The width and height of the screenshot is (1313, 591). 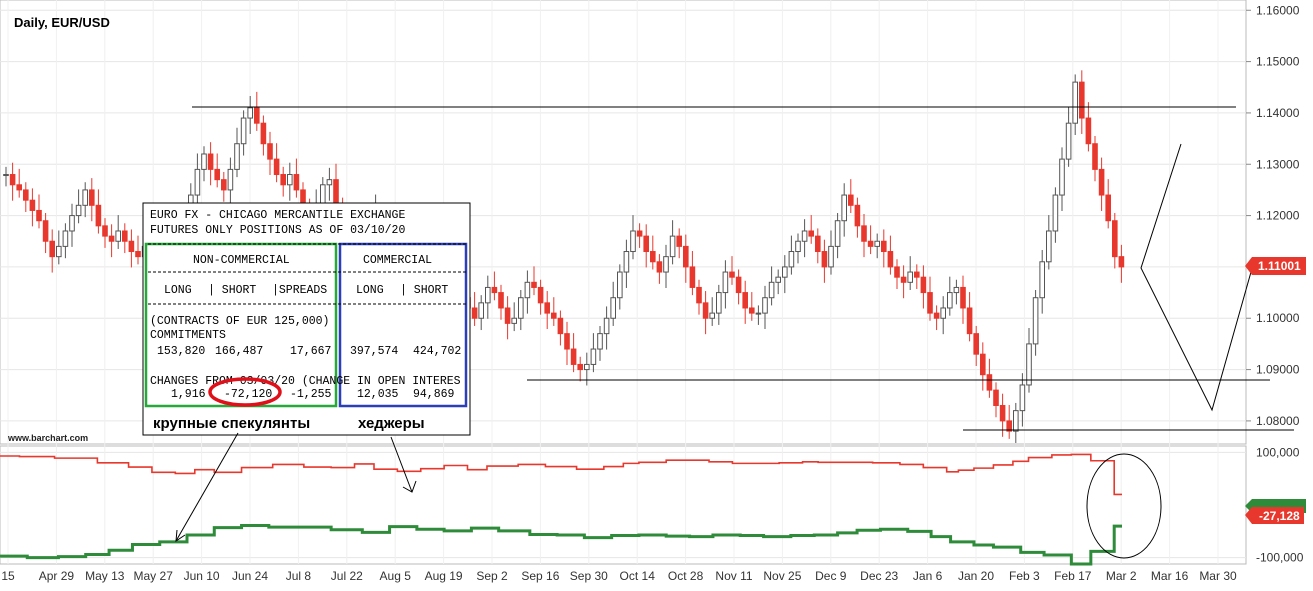 What do you see at coordinates (1278, 421) in the screenshot?
I see `y-tick-label: 1.08000` at bounding box center [1278, 421].